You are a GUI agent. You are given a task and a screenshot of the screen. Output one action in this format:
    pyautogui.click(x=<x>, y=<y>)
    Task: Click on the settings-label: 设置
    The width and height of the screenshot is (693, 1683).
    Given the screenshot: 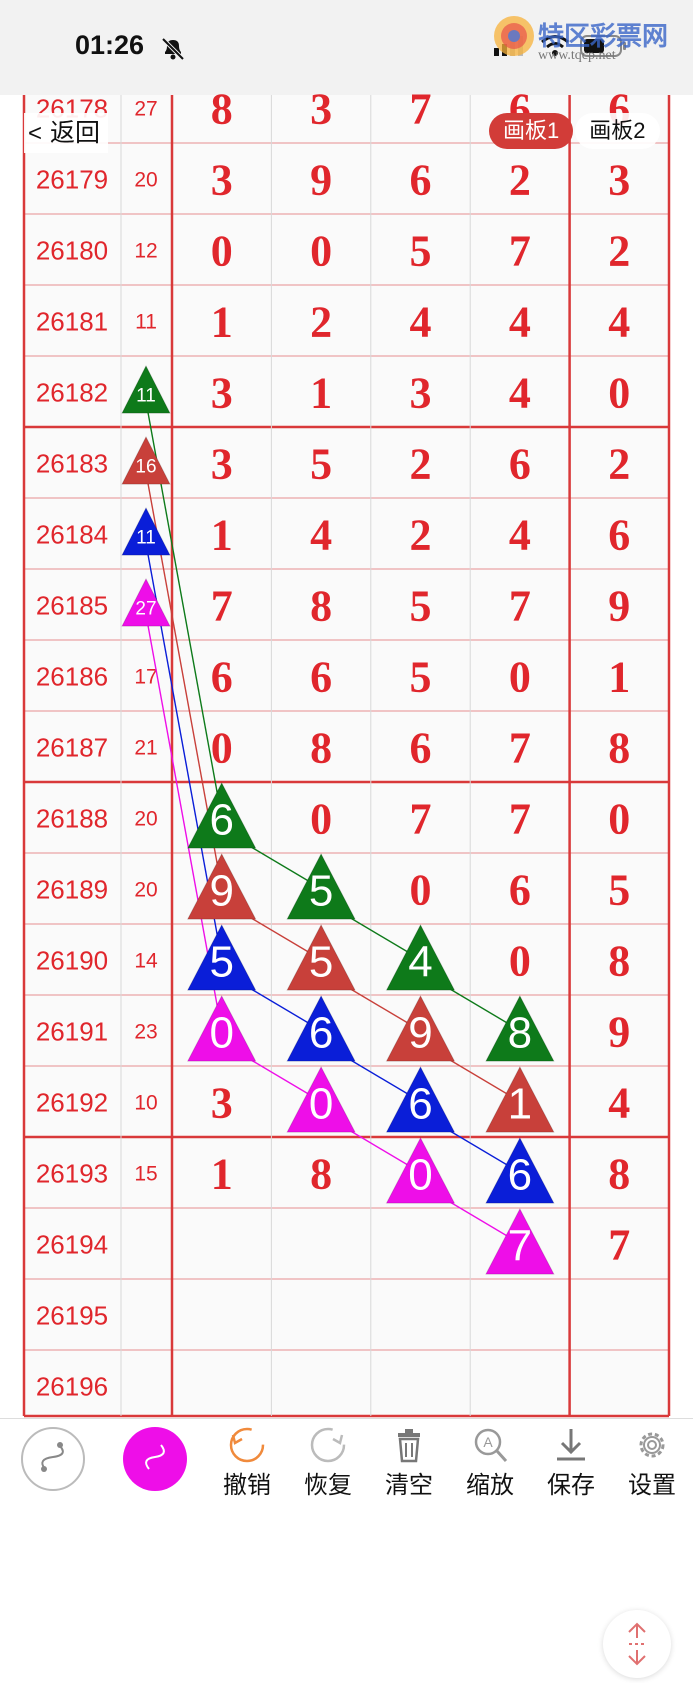 What is the action you would take?
    pyautogui.click(x=652, y=1485)
    